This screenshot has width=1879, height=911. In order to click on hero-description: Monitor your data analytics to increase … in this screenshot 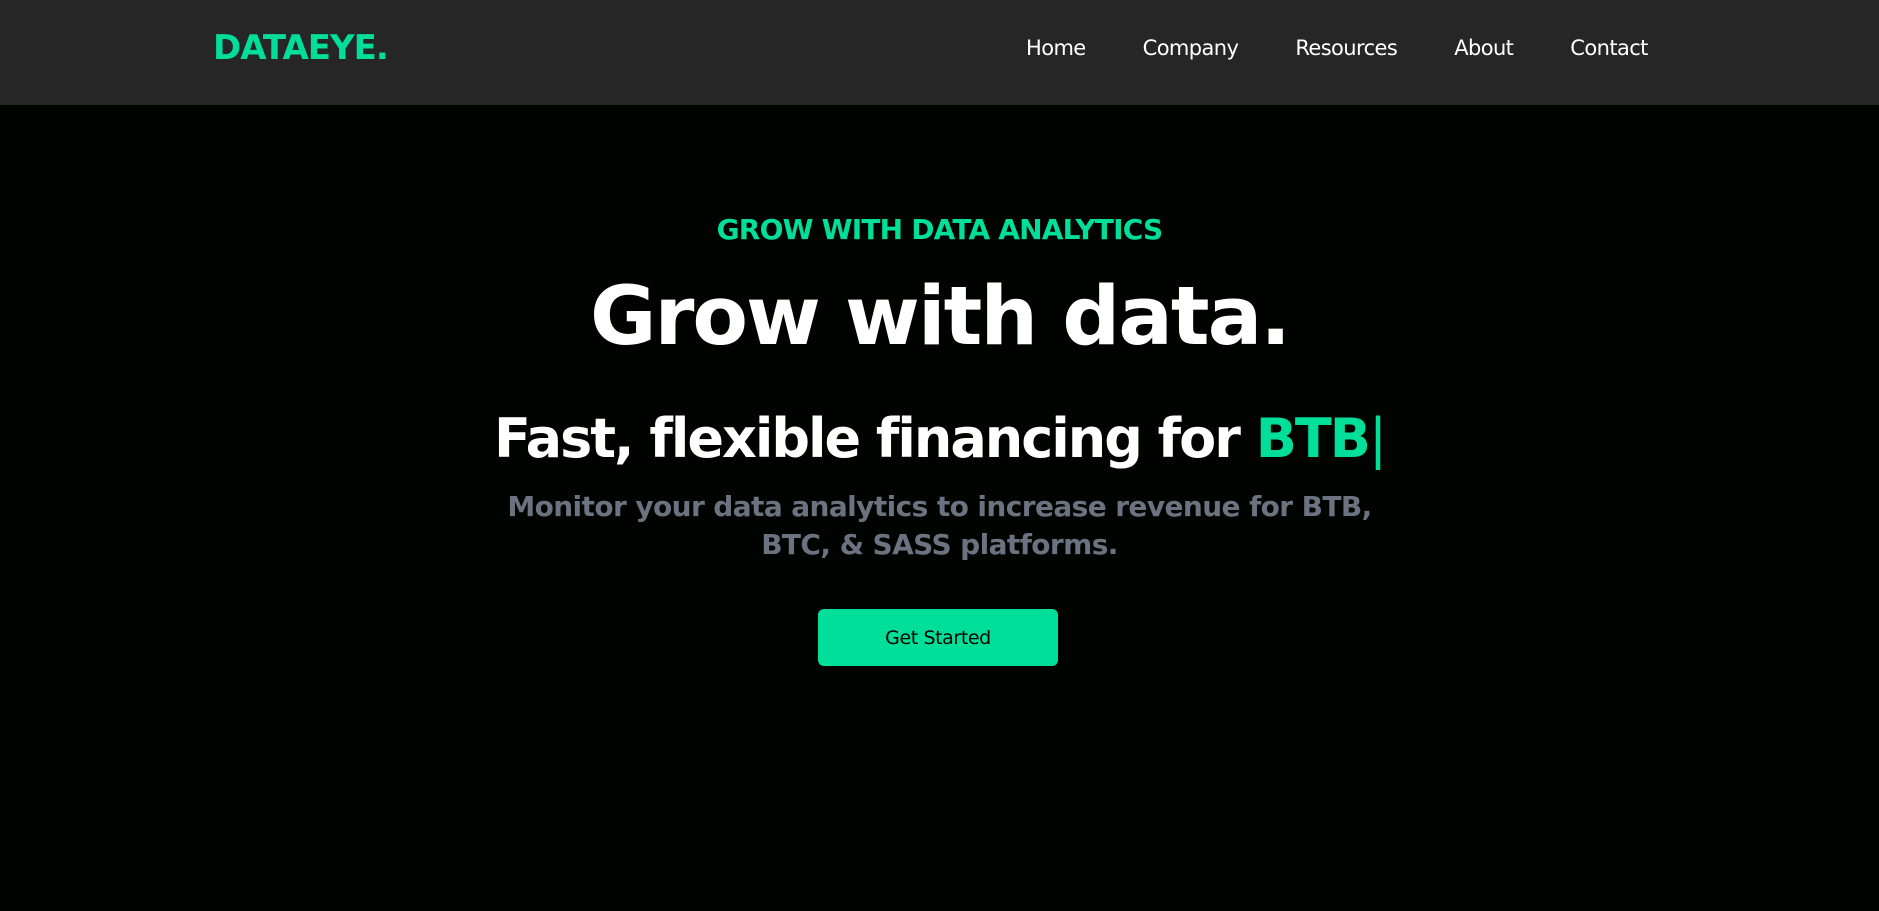, I will do `click(939, 525)`.